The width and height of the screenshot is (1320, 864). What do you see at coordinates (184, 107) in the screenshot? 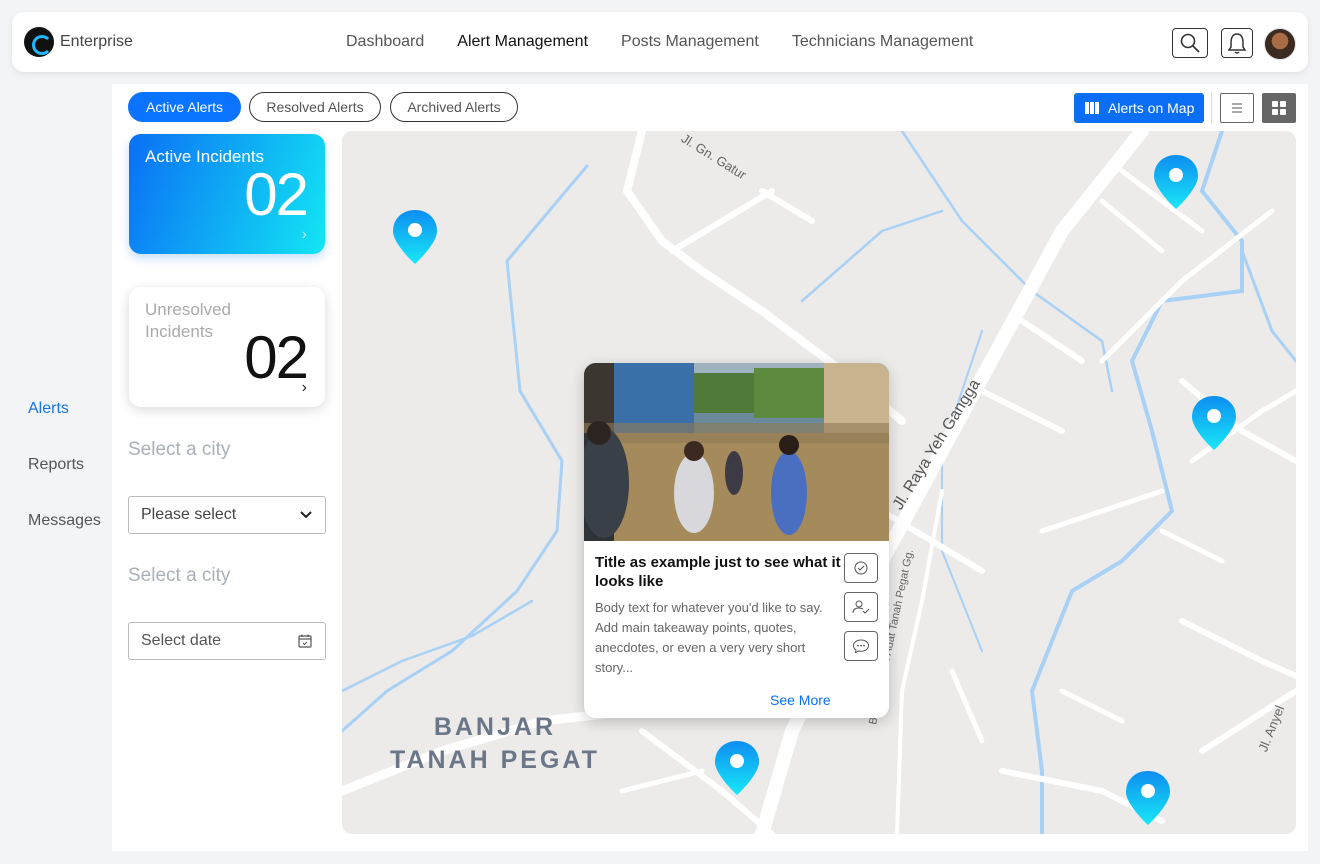
I see `tab-active-alerts: Active Alerts` at bounding box center [184, 107].